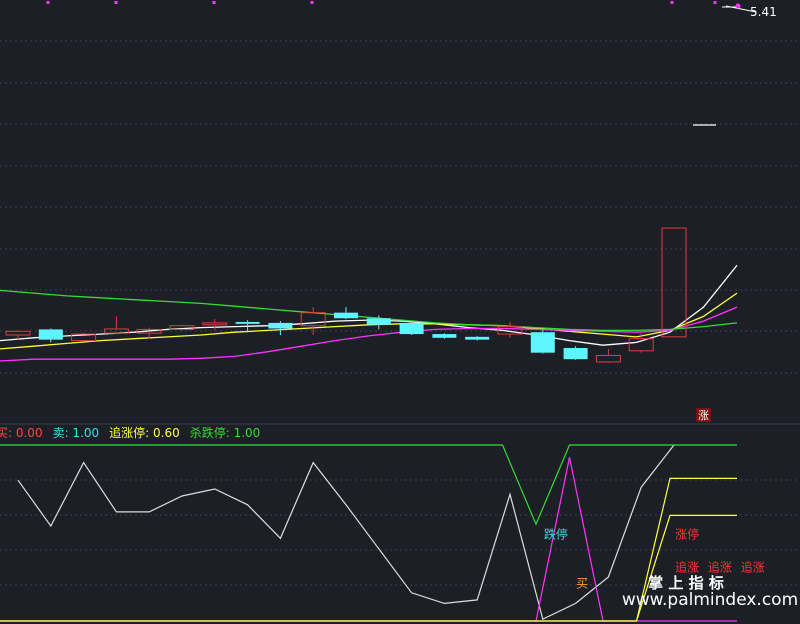 Image resolution: width=800 pixels, height=624 pixels. What do you see at coordinates (556, 533) in the screenshot?
I see `signal-label: 跌停` at bounding box center [556, 533].